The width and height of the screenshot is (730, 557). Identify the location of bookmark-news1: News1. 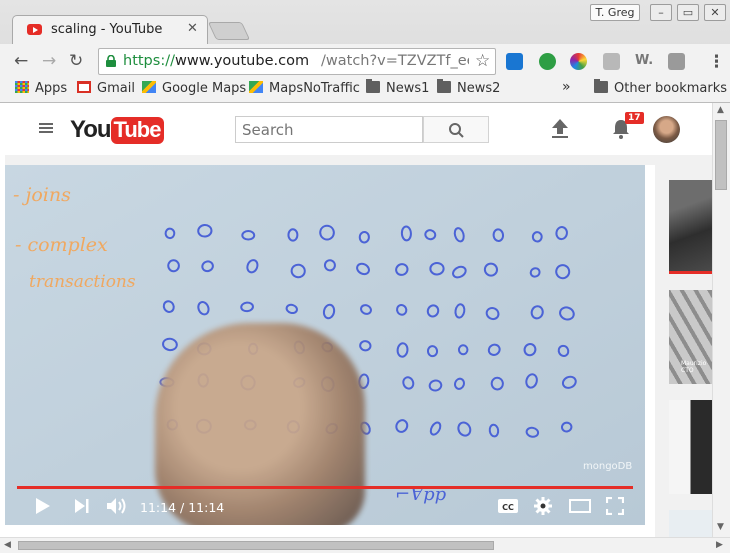
(398, 87).